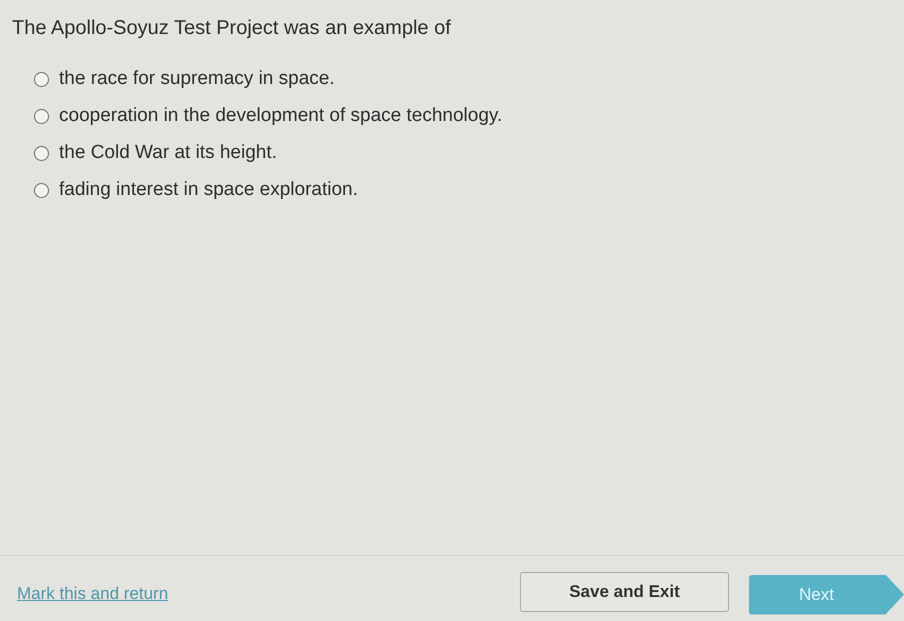 The width and height of the screenshot is (904, 621). What do you see at coordinates (231, 28) in the screenshot?
I see `question-text: The Apollo-Soyuz Test Project was an example of` at bounding box center [231, 28].